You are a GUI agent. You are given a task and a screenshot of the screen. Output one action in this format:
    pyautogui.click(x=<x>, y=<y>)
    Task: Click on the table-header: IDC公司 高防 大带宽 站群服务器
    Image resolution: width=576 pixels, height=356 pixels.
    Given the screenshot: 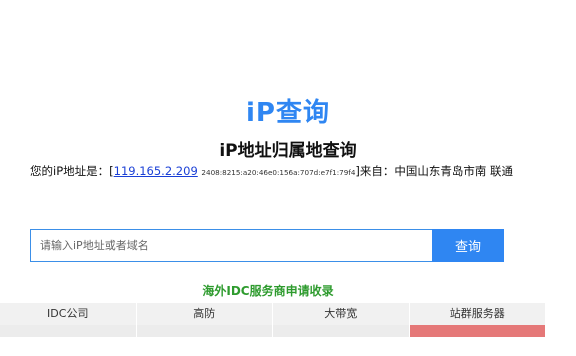 What is the action you would take?
    pyautogui.click(x=273, y=314)
    